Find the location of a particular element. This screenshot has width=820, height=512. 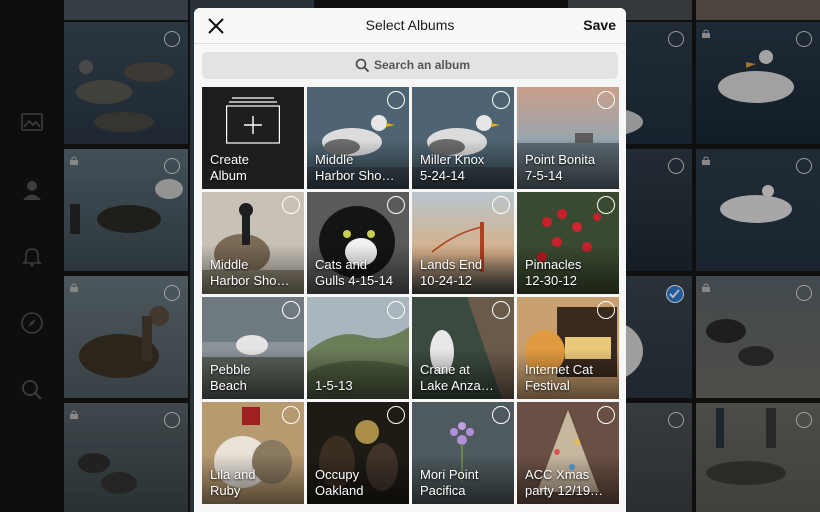

album-tile: Pinnacles 12-30-12 is located at coordinates (568, 243).